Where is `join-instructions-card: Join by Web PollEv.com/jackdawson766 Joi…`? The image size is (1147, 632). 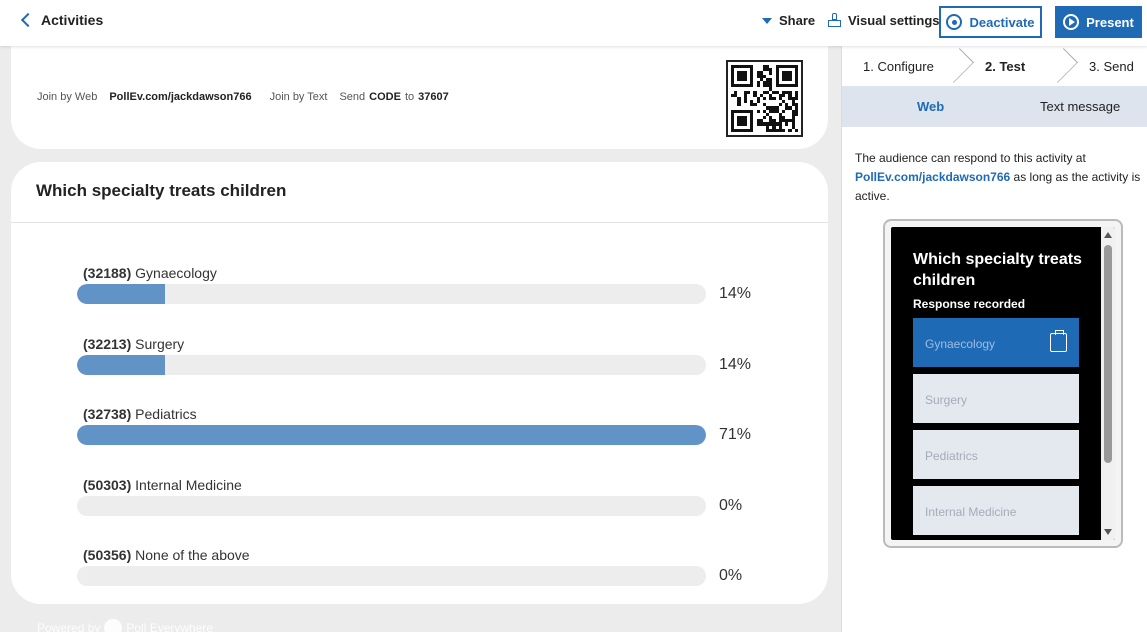 join-instructions-card: Join by Web PollEv.com/jackdawson766 Joi… is located at coordinates (419, 94).